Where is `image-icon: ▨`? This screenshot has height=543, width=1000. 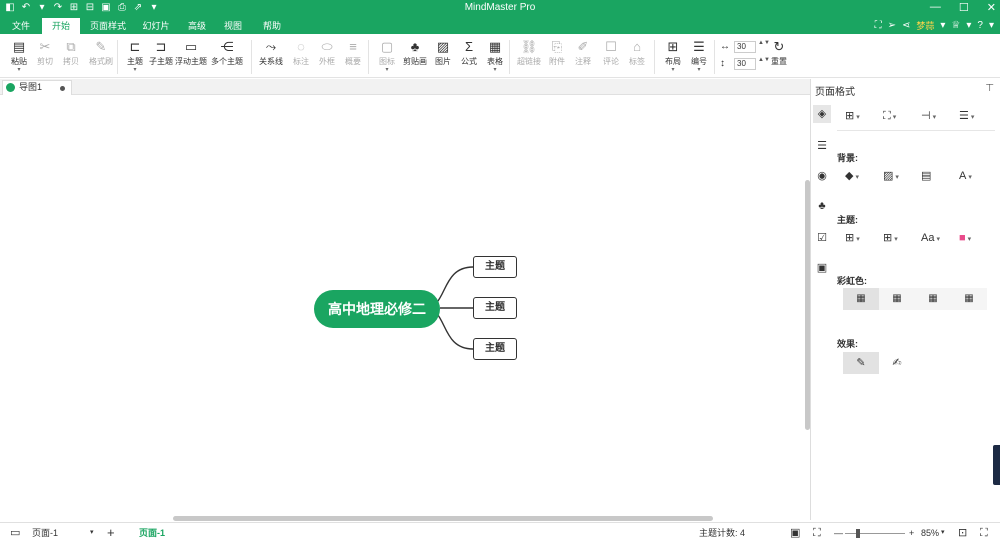 image-icon: ▨ is located at coordinates (888, 176).